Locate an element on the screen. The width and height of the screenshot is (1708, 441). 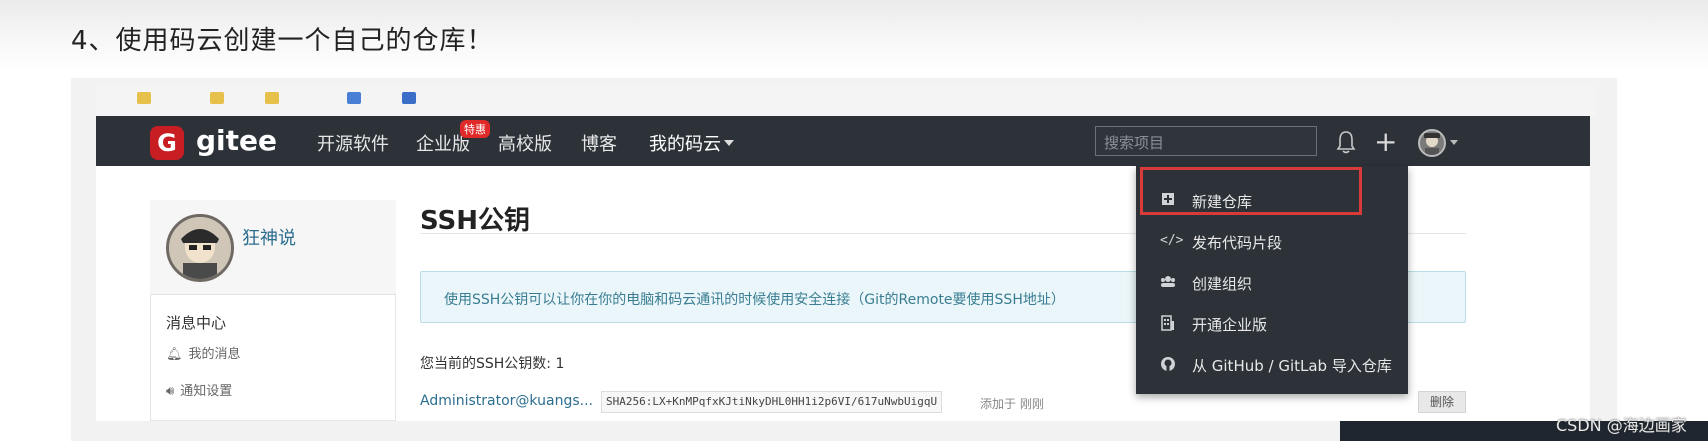
article-heading: 4、使用码云创建一个自己的仓库！ is located at coordinates (282, 41).